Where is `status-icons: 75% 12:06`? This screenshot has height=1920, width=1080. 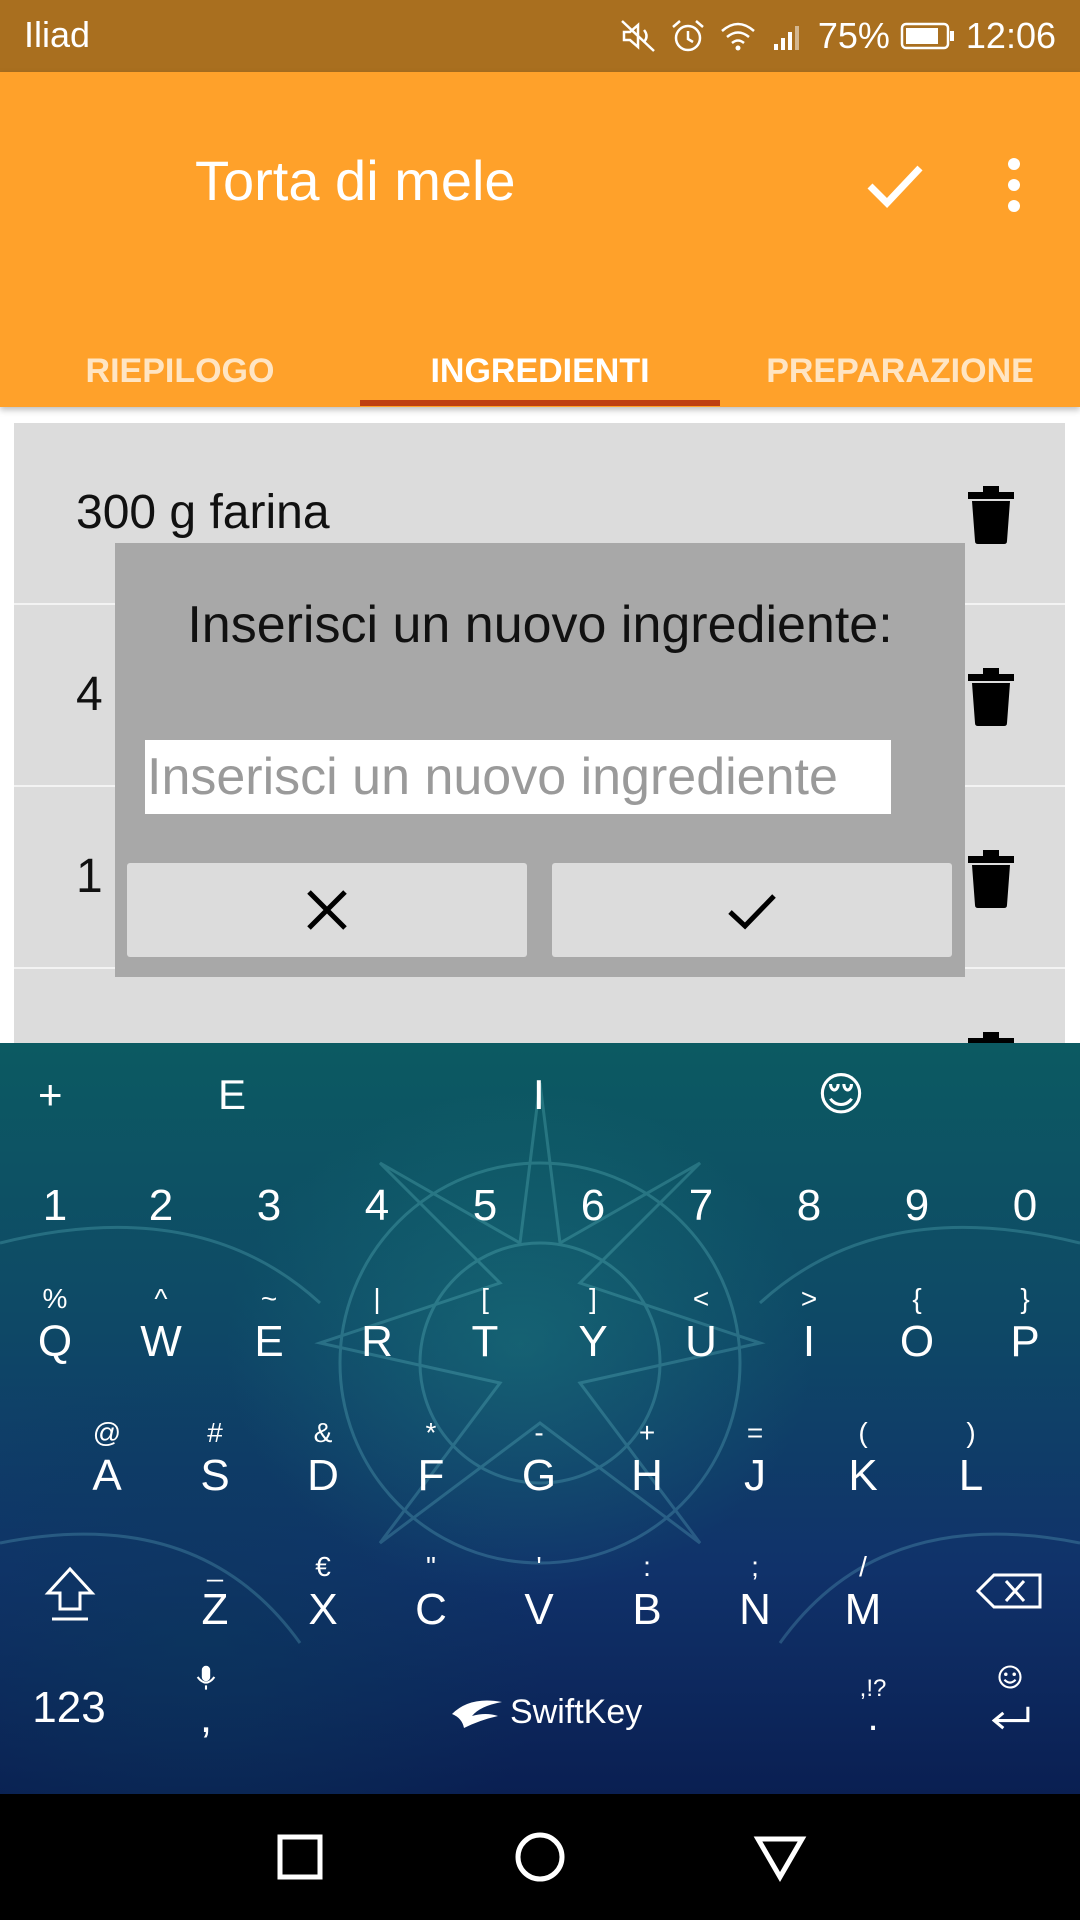 status-icons: 75% 12:06 is located at coordinates (837, 36).